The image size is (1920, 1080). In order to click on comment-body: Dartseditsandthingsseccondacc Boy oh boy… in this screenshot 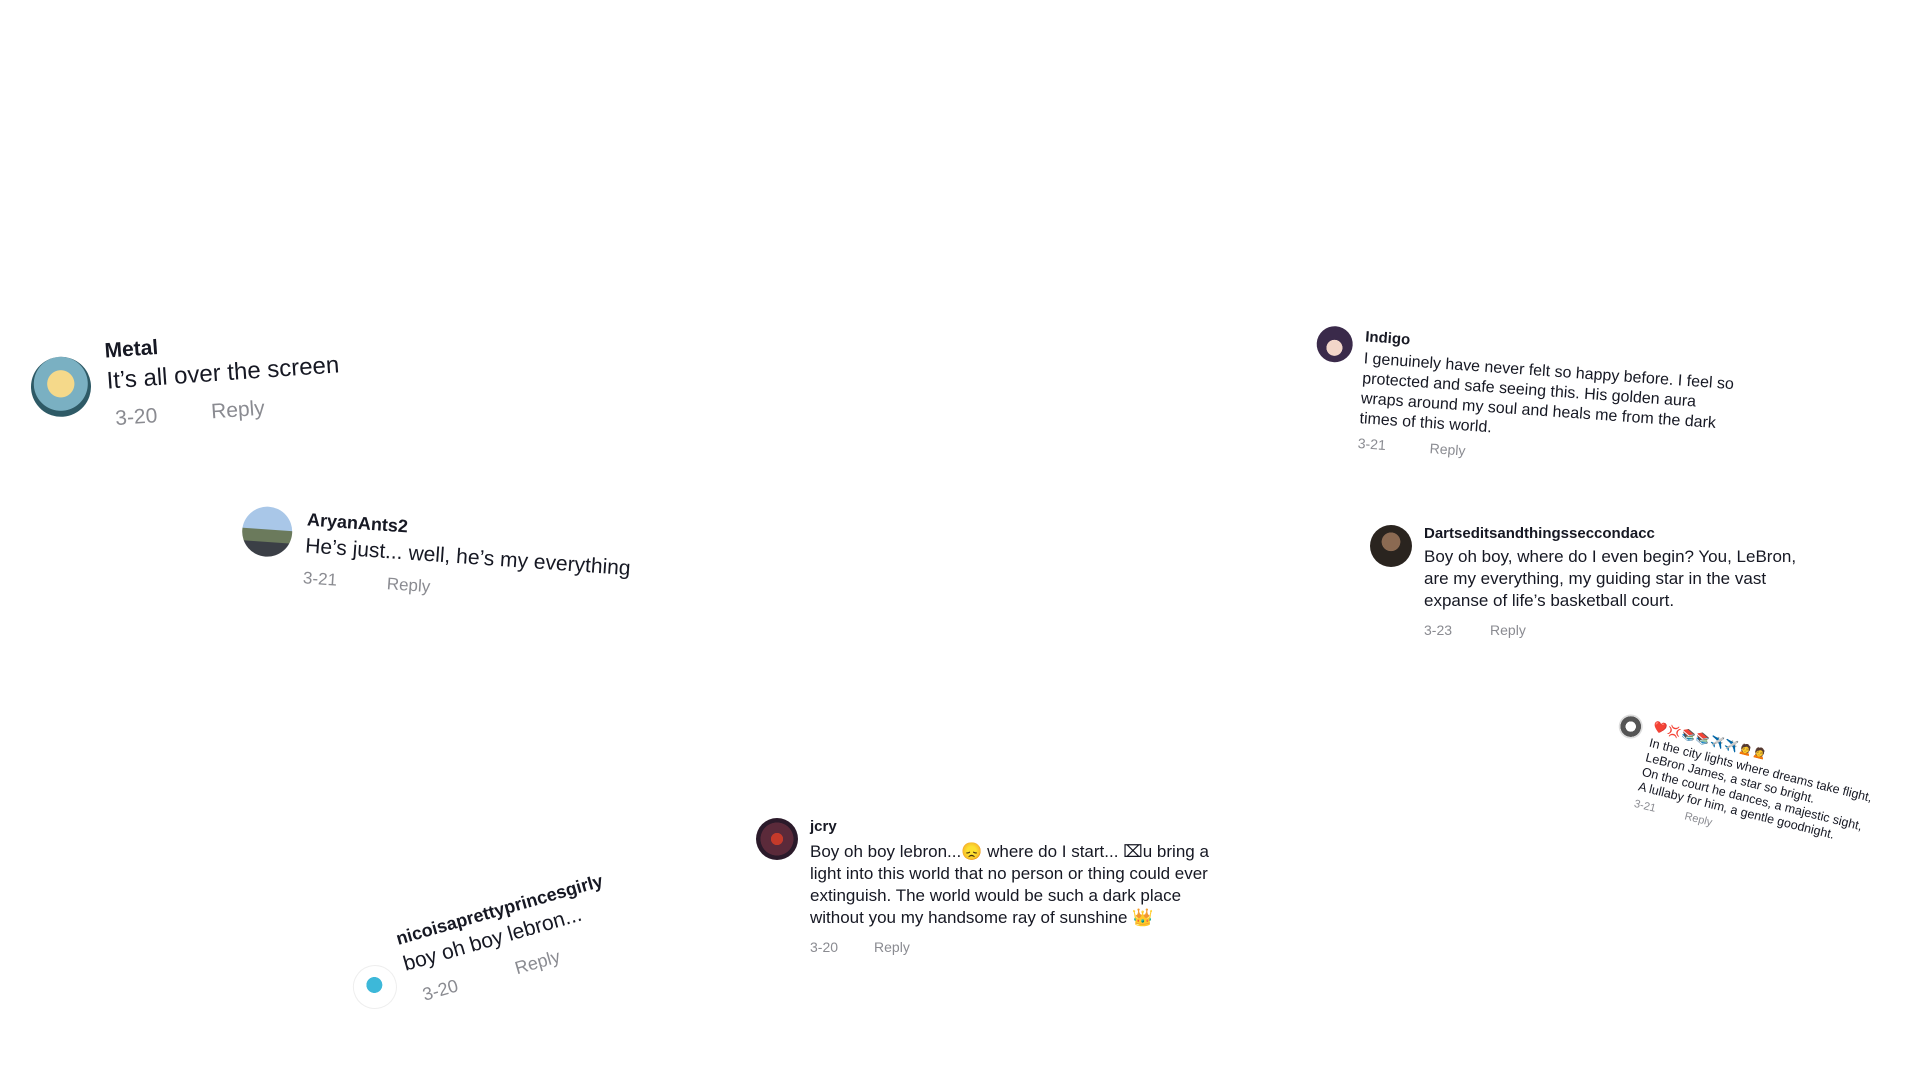, I will do `click(1614, 581)`.